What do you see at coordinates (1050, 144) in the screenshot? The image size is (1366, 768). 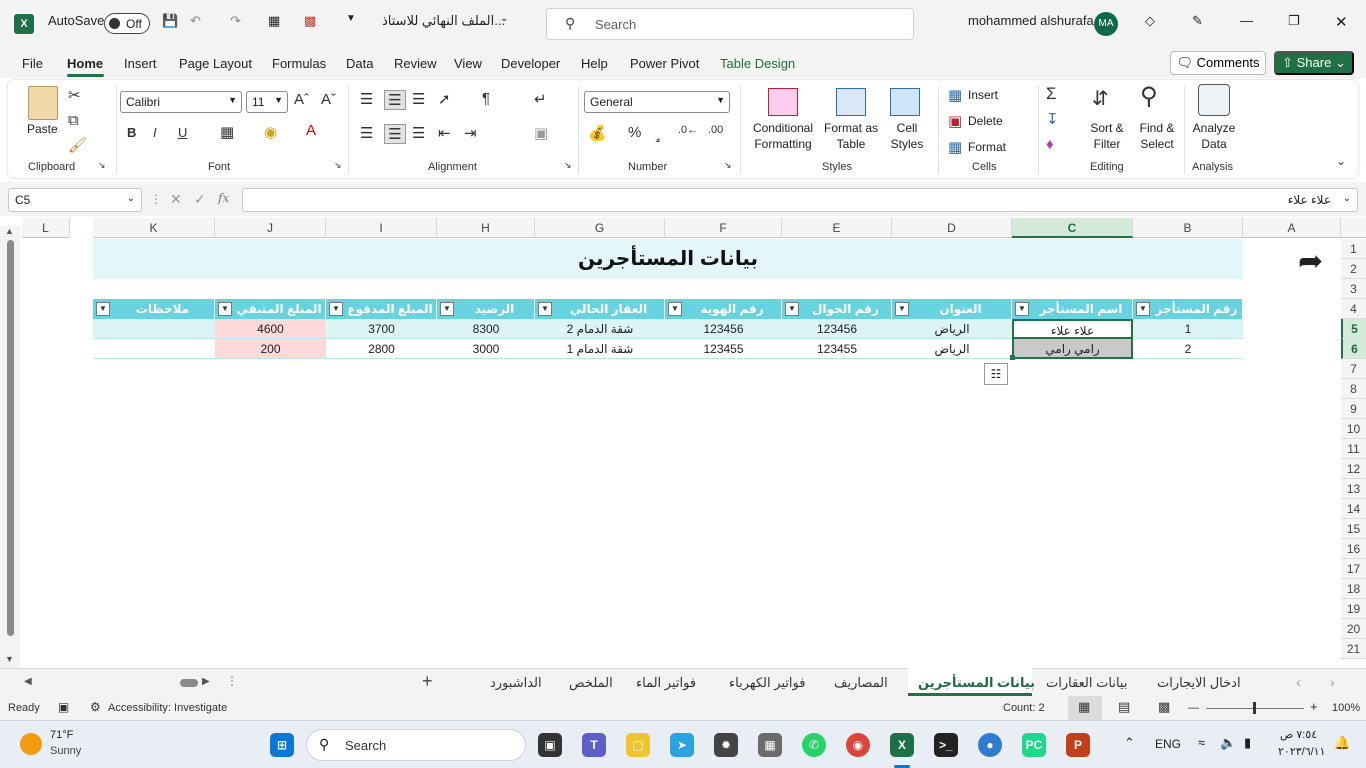 I see `clear-icon: ♦` at bounding box center [1050, 144].